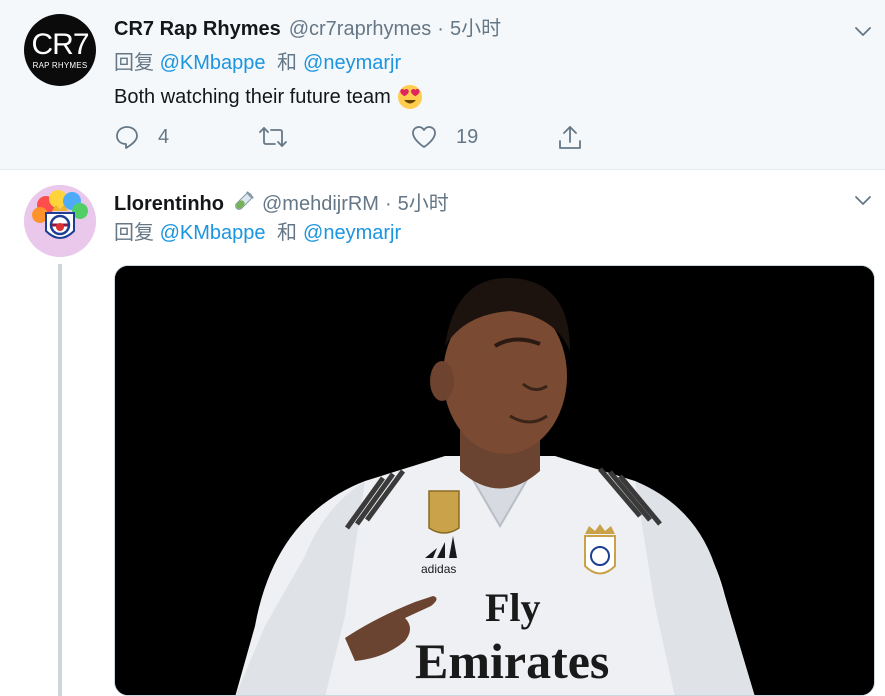 Image resolution: width=885 pixels, height=696 pixels. I want to click on real-madrid-crest-clown-avatar, so click(60, 221).